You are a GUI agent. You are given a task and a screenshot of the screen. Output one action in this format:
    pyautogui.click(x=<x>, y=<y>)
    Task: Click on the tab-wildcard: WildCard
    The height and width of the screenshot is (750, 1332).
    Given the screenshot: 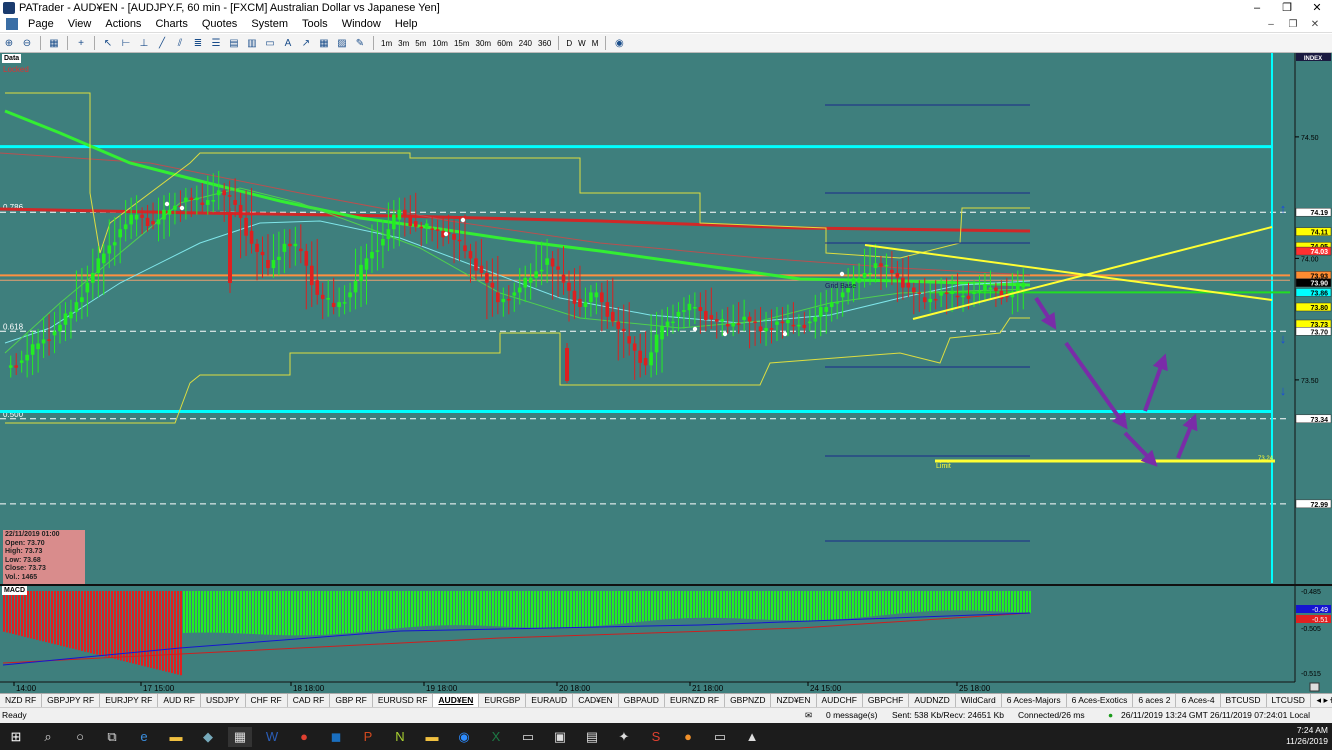 What is the action you would take?
    pyautogui.click(x=979, y=700)
    